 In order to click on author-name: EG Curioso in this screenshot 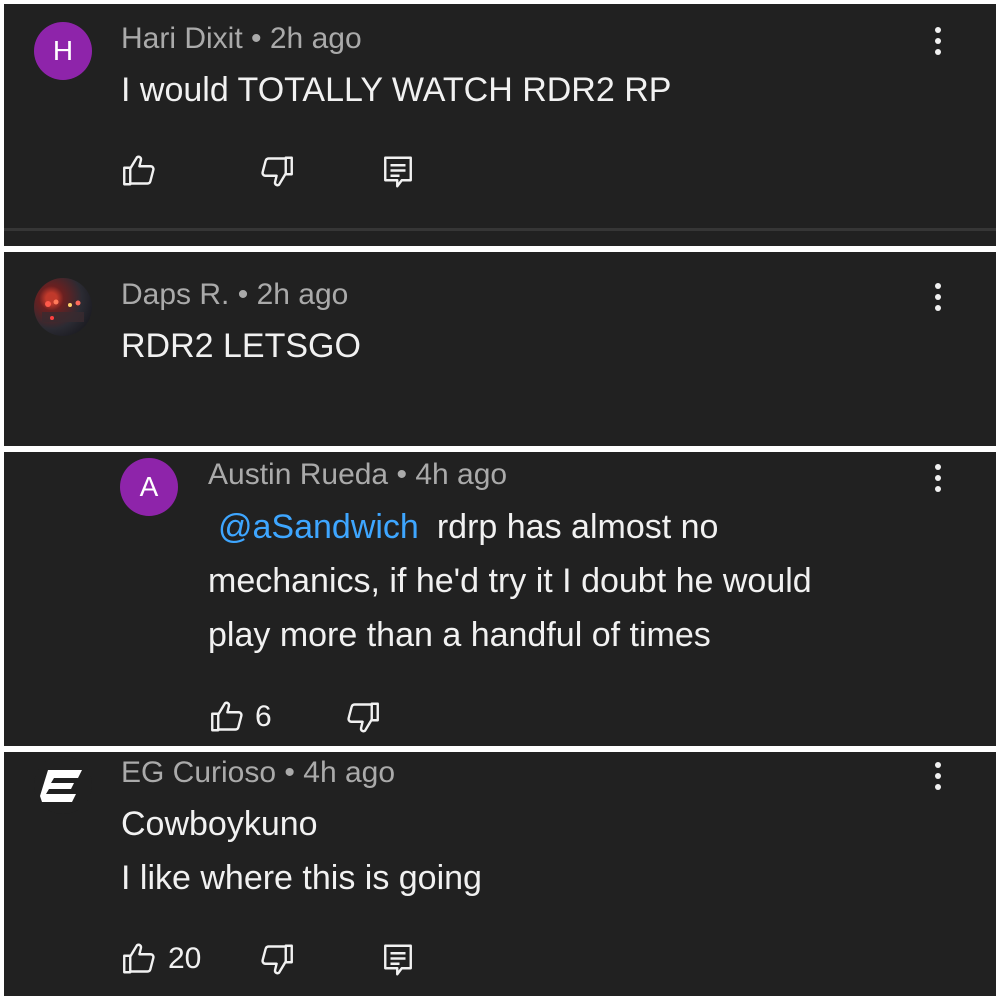, I will do `click(198, 772)`.